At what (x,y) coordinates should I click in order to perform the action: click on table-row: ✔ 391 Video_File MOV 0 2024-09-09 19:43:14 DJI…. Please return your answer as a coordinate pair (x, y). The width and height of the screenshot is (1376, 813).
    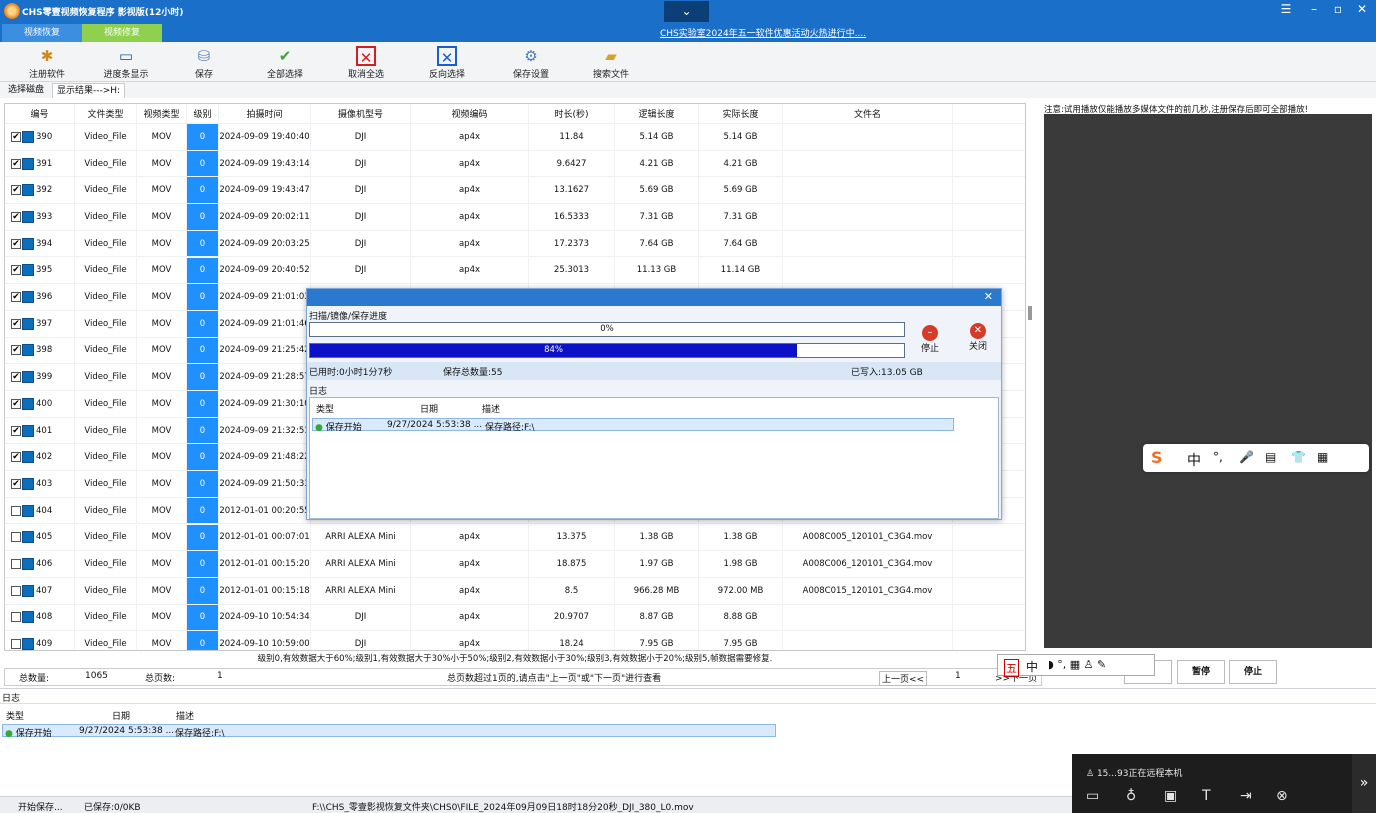
    Looking at the image, I should click on (515, 164).